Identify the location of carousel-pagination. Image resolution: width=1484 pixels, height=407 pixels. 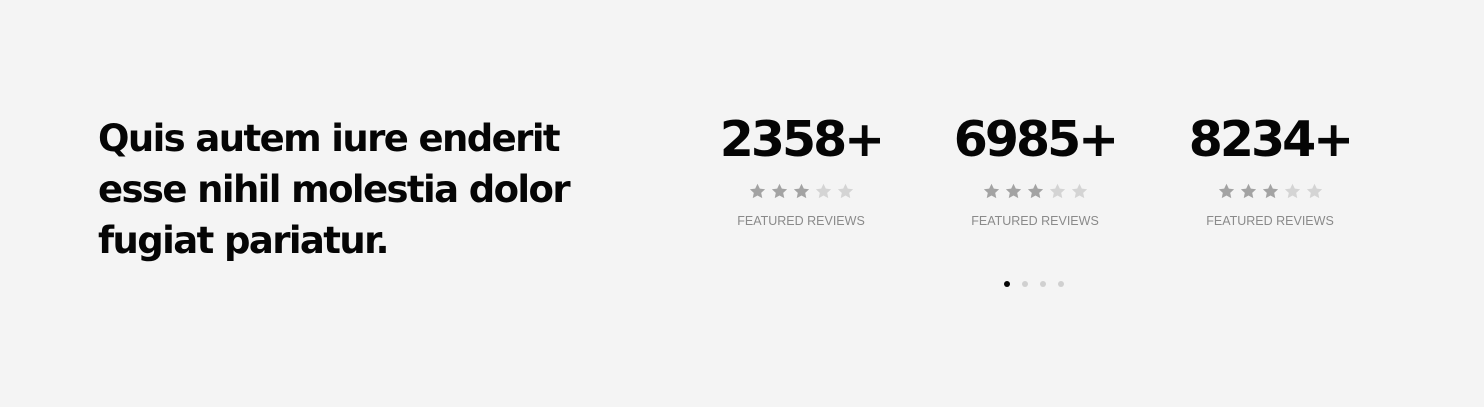
(1034, 284).